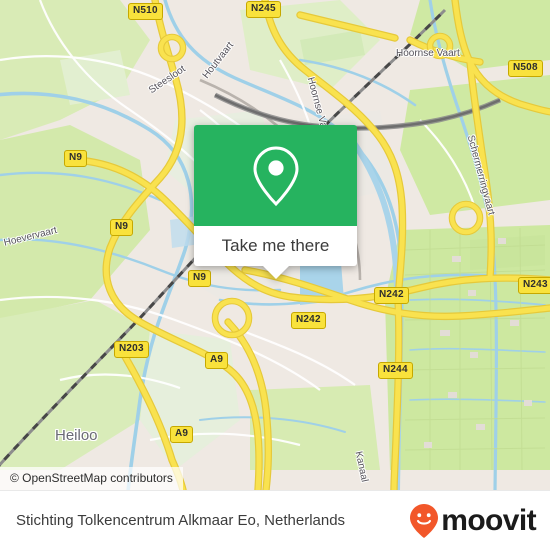  I want to click on map-pin-icon, so click(276, 176).